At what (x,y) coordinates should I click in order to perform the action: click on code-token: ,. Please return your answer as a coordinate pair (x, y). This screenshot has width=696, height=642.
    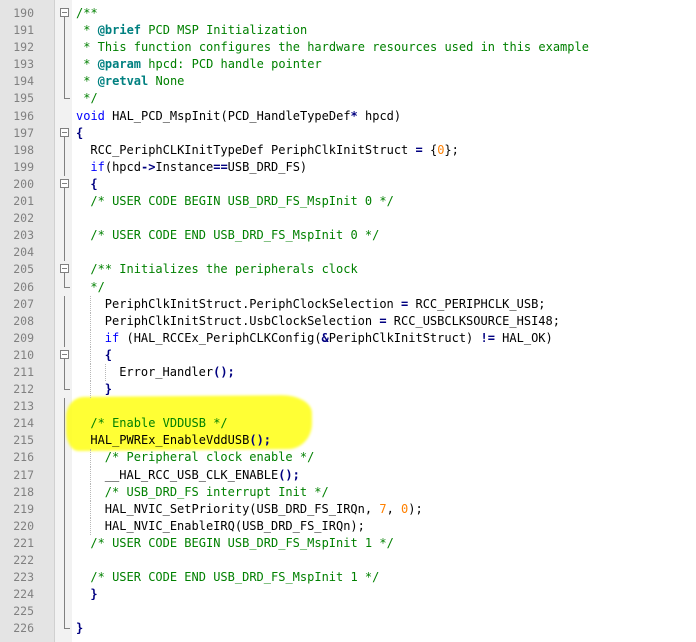
    Looking at the image, I should click on (394, 508).